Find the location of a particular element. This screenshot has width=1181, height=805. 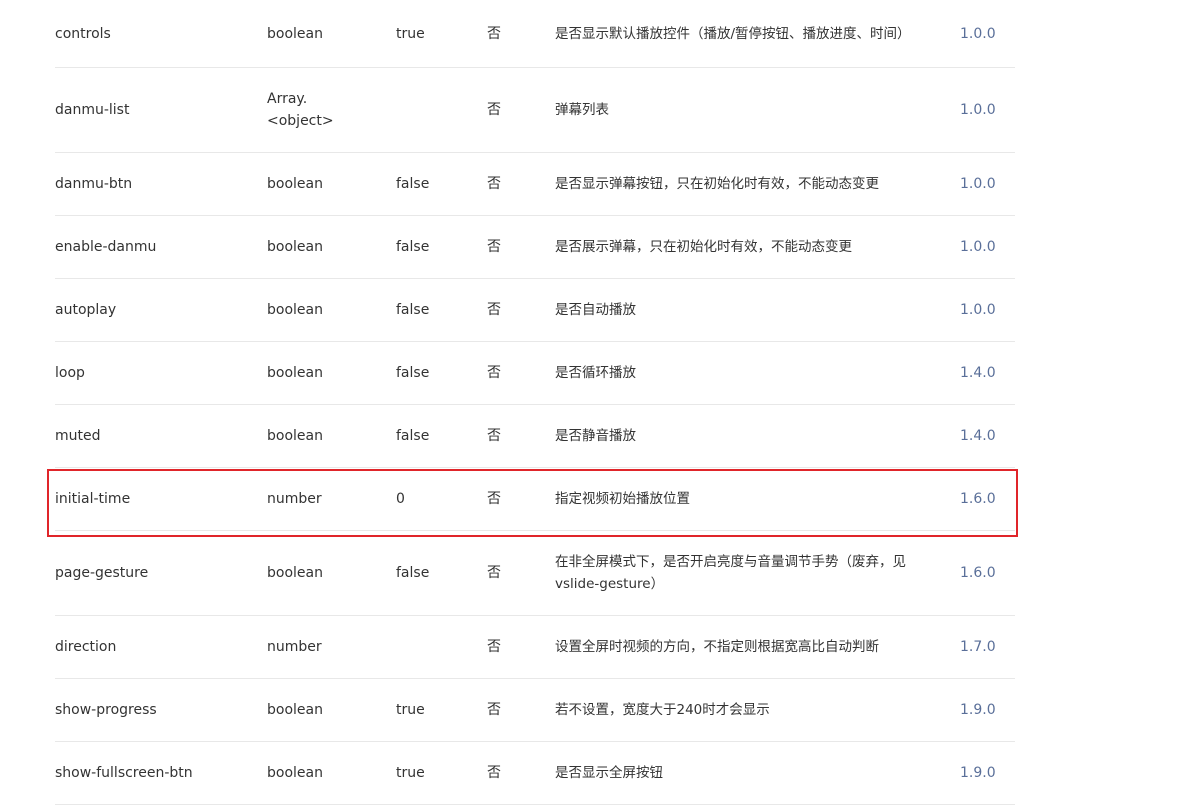

attr-description: 是否静音播放 is located at coordinates (595, 436).